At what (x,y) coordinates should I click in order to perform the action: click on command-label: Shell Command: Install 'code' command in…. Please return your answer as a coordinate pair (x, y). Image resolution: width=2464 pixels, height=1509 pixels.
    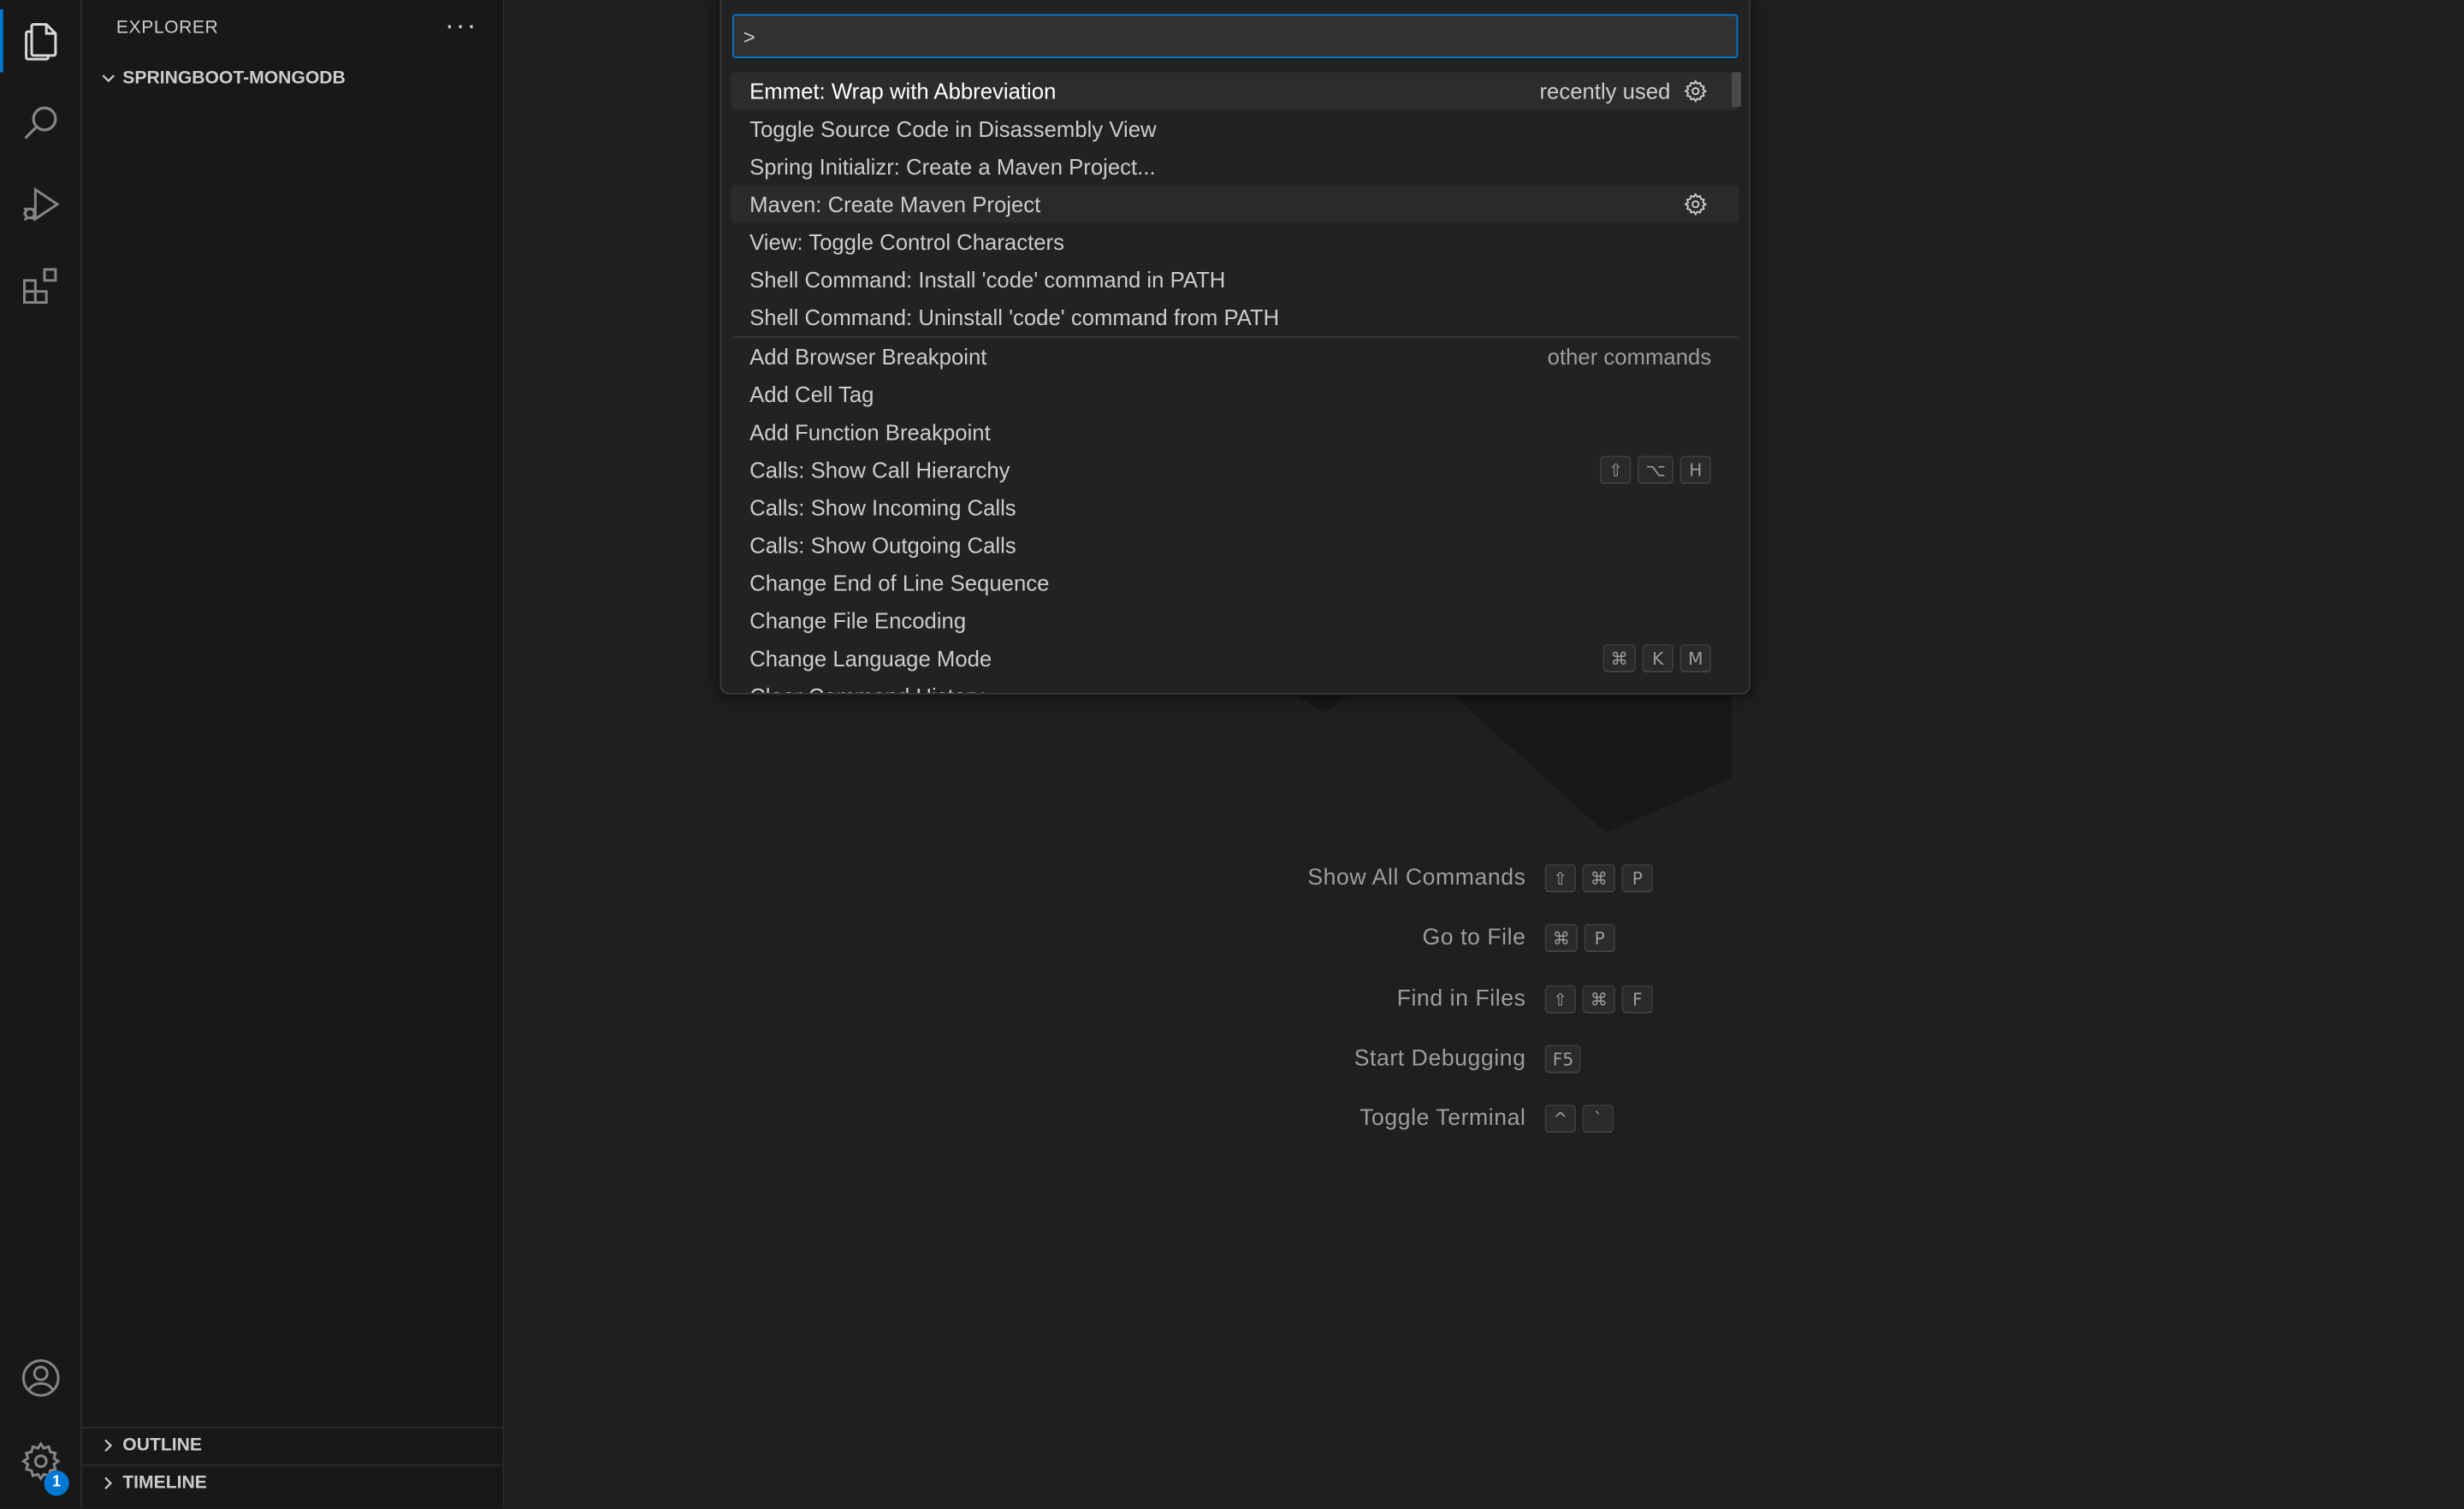
    Looking at the image, I should click on (987, 280).